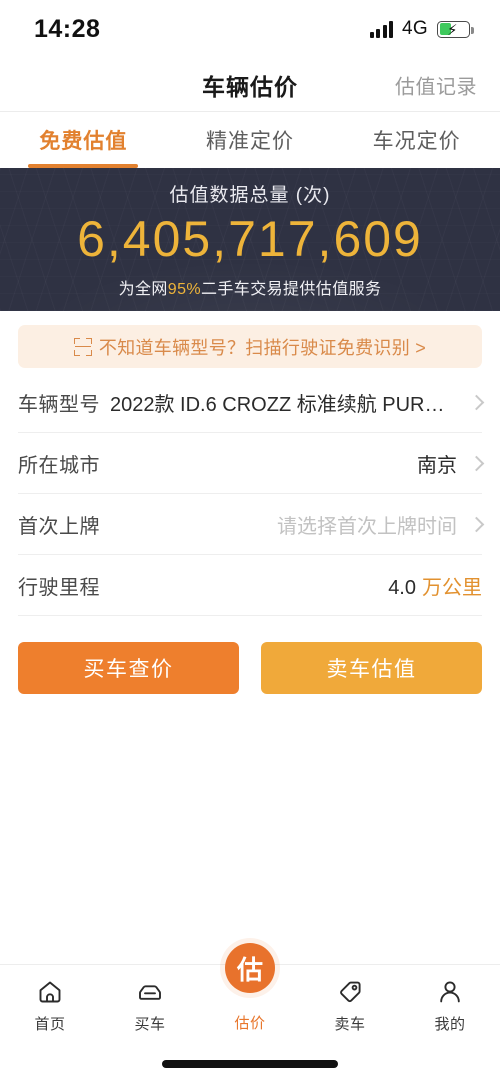  What do you see at coordinates (250, 29) in the screenshot?
I see `status-bar: 14:28 4G ⚡` at bounding box center [250, 29].